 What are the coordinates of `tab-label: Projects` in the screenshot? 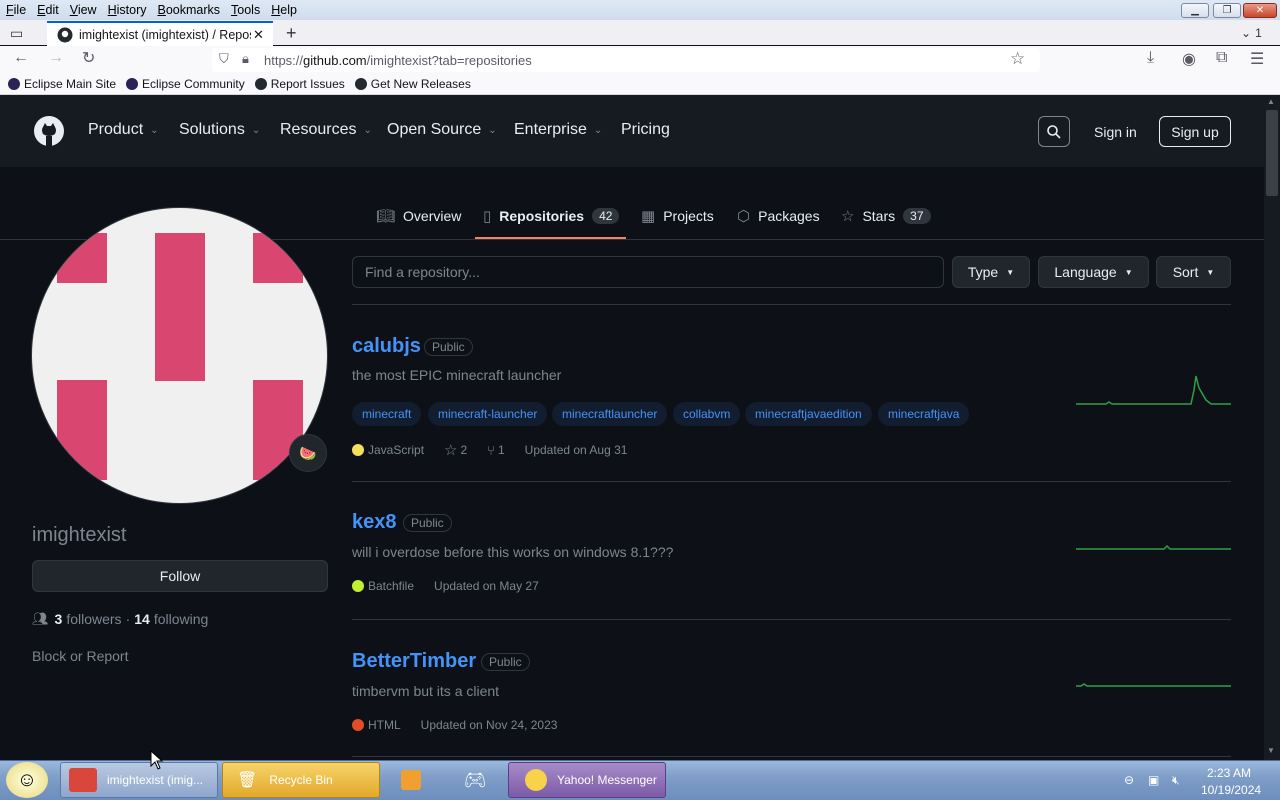 It's located at (688, 216).